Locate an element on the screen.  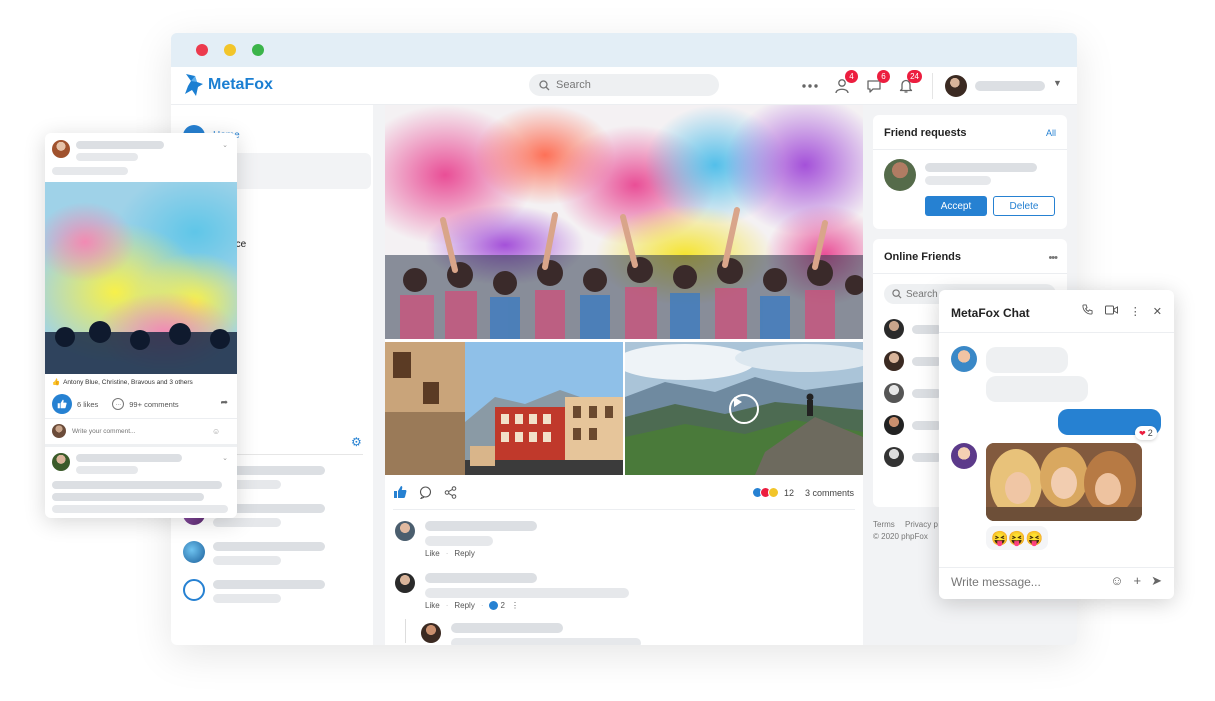
online-friends-search-placeholder: Search is located at coordinates (922, 294).